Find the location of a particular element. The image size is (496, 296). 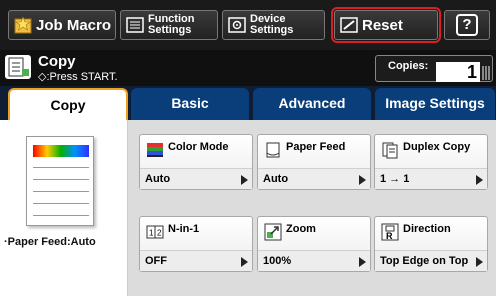

paper-feed-icon is located at coordinates (273, 150).